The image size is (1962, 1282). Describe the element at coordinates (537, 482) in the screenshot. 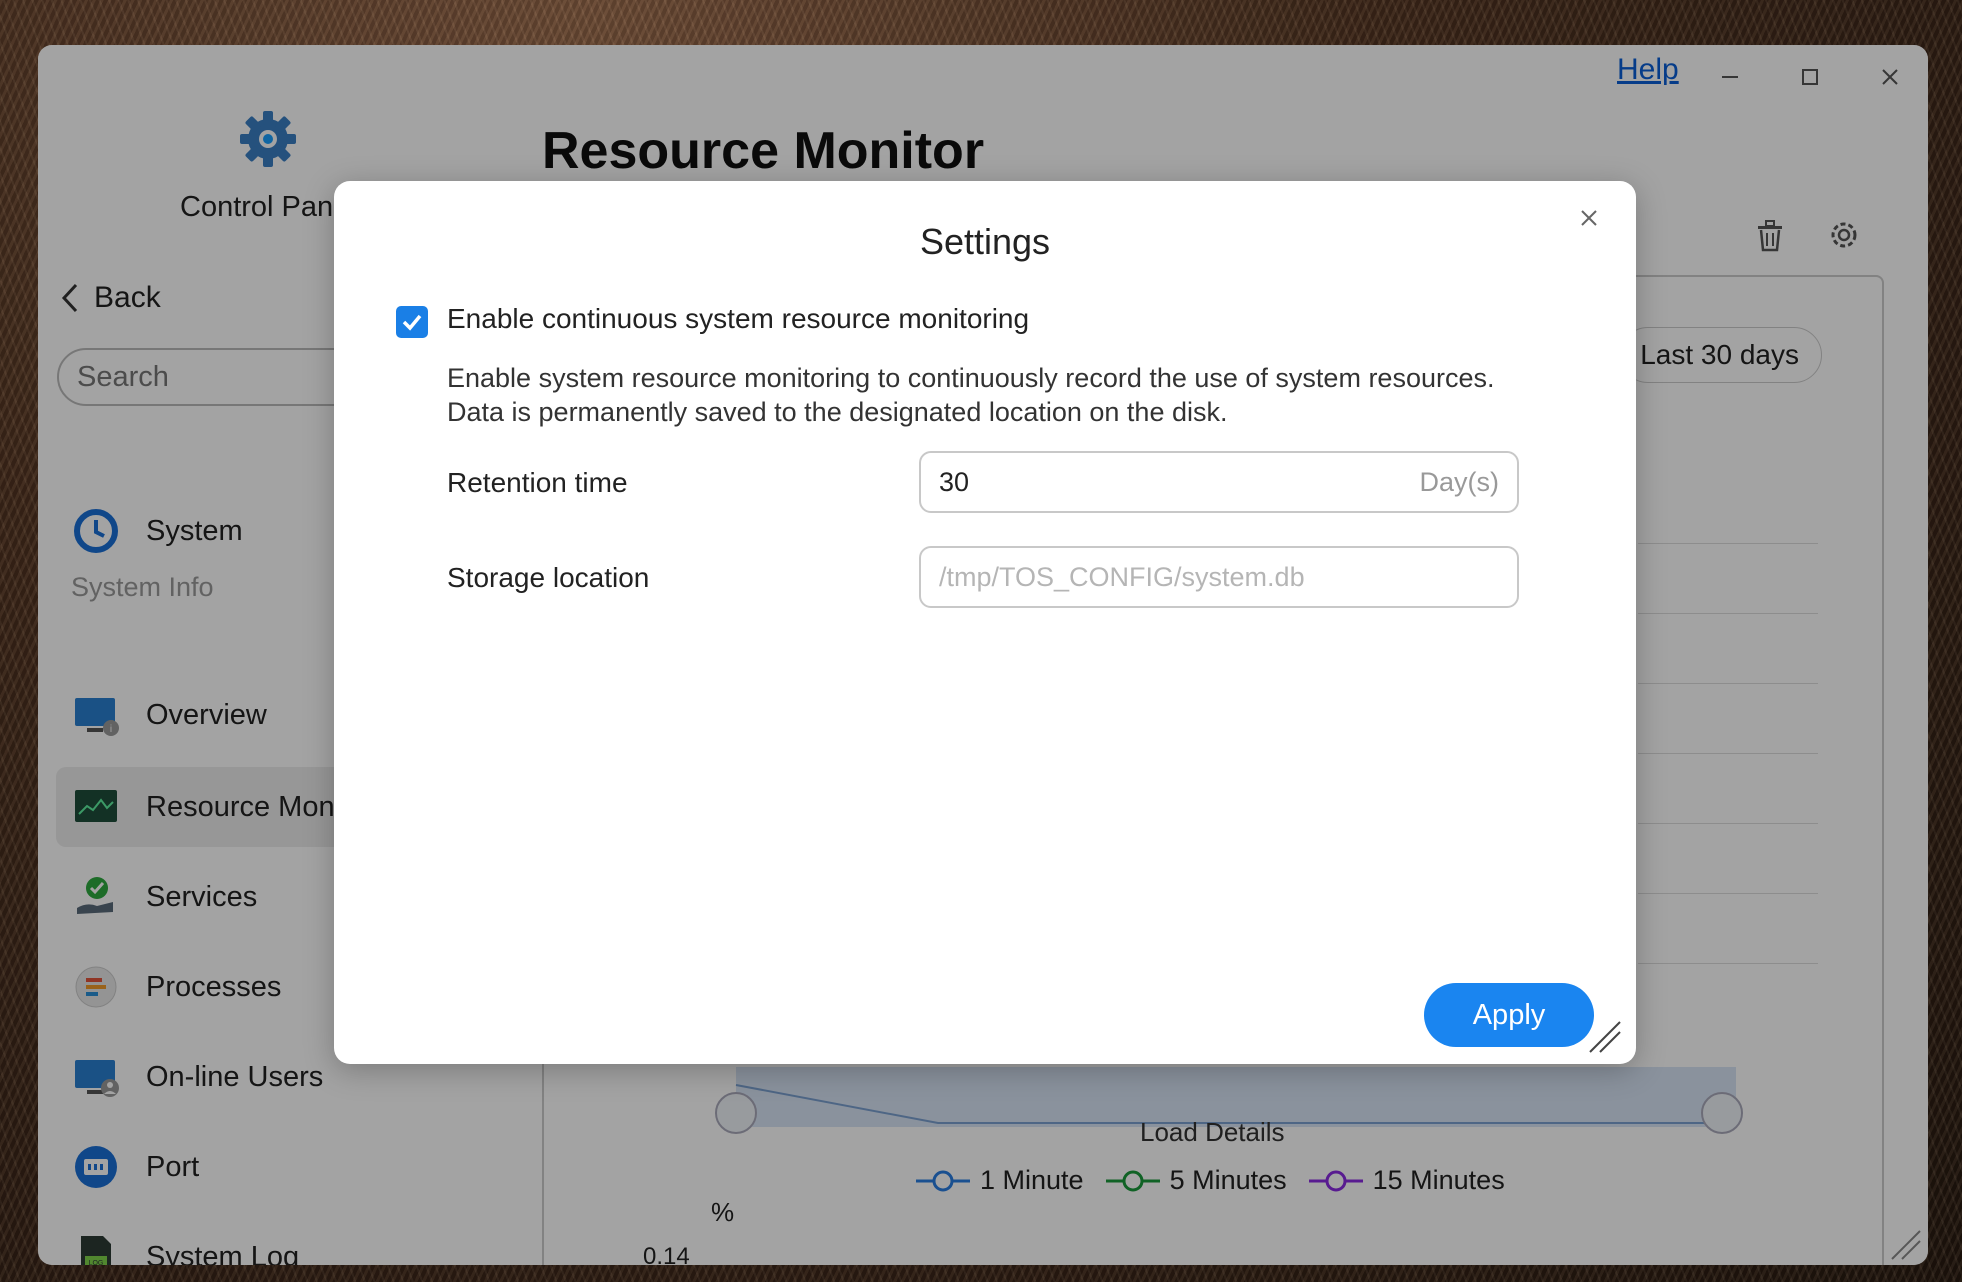

I see `retention-time-label: Retention time` at that location.